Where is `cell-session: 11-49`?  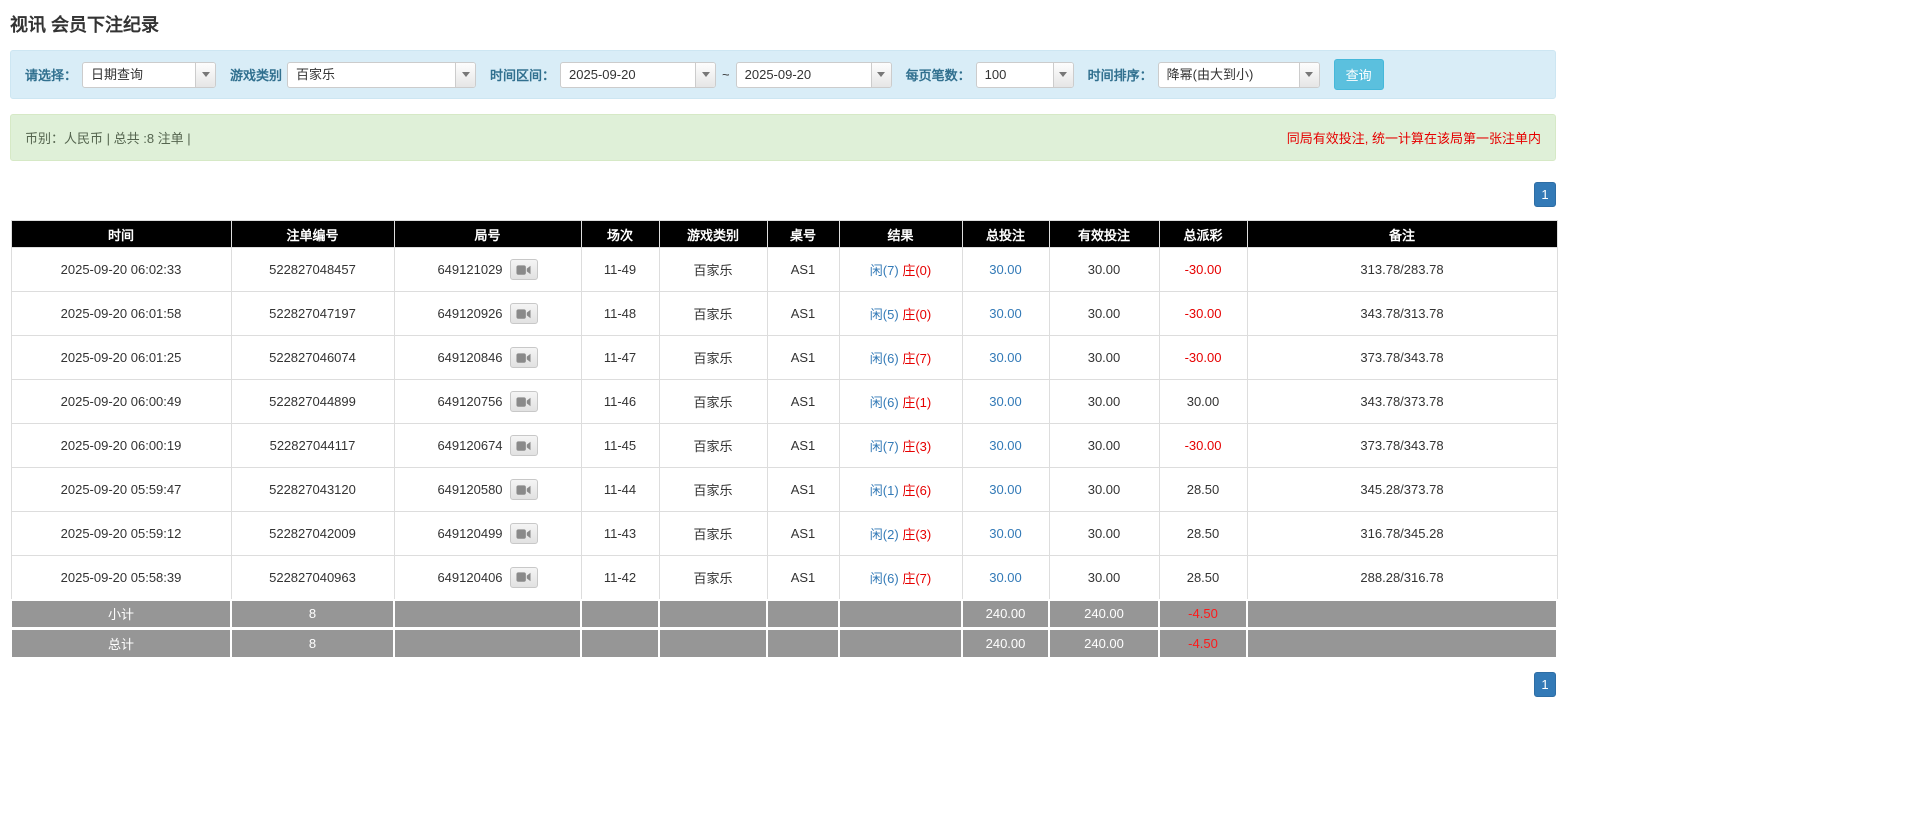 cell-session: 11-49 is located at coordinates (620, 269).